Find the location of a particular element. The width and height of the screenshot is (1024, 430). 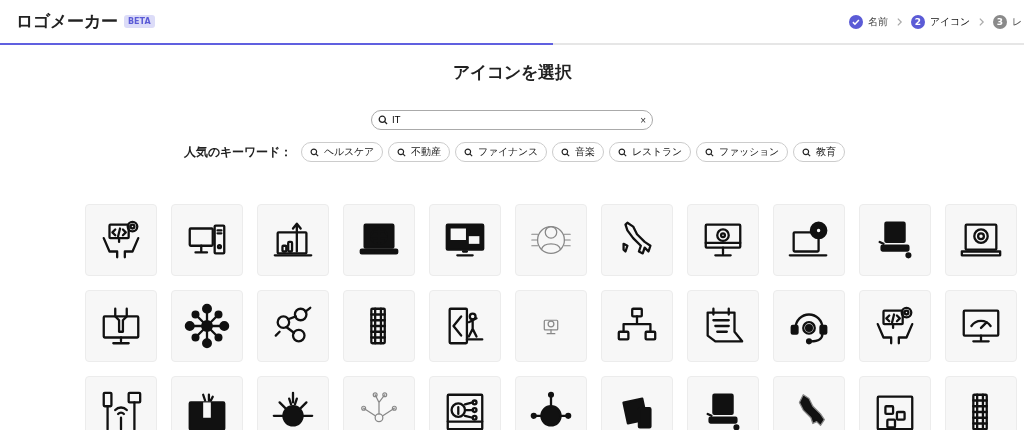

beta-badge: BETA is located at coordinates (139, 21).